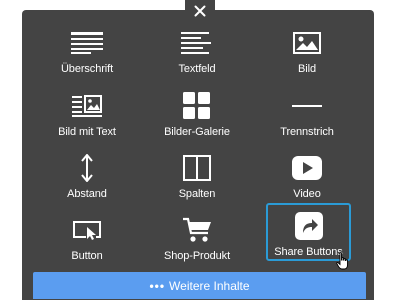  I want to click on tile-label: Shop-Produkt, so click(197, 256).